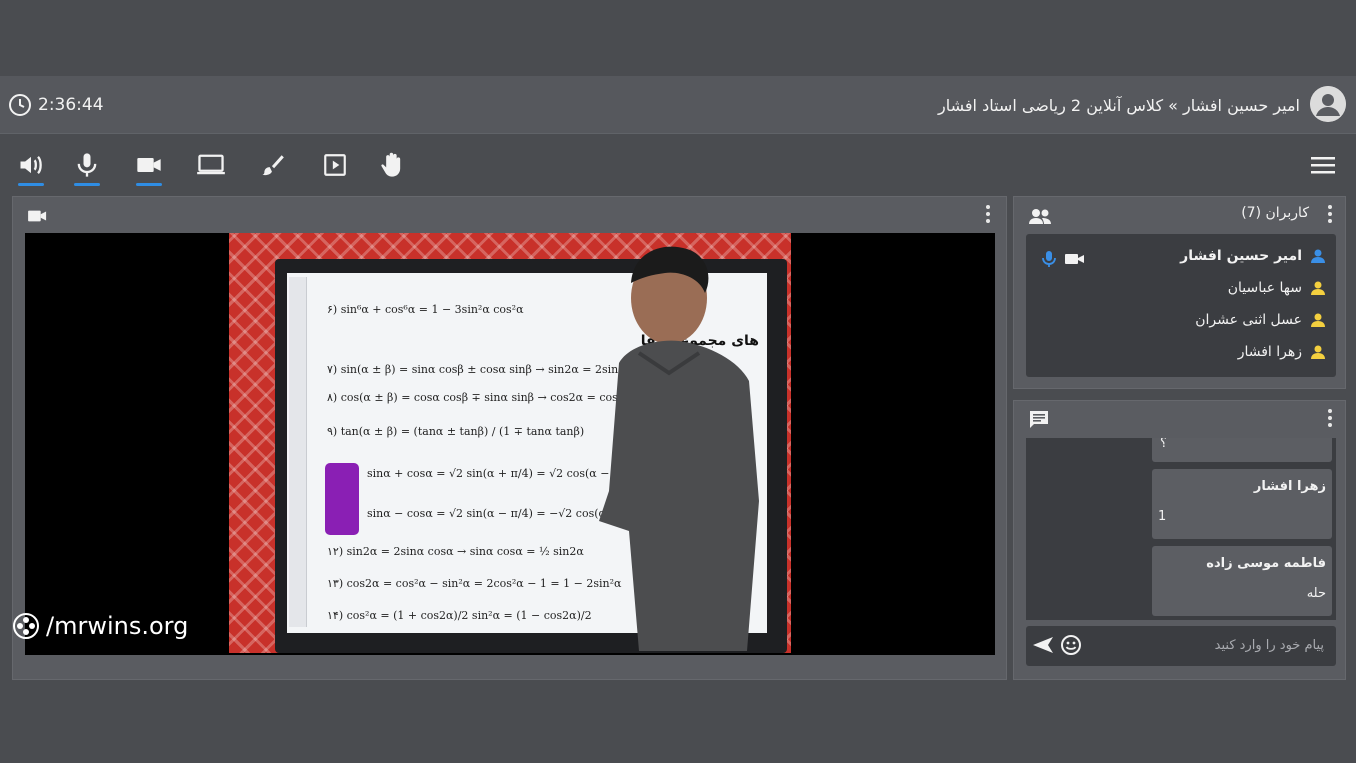 Image resolution: width=1356 pixels, height=763 pixels. What do you see at coordinates (1040, 216) in the screenshot?
I see `users-icon` at bounding box center [1040, 216].